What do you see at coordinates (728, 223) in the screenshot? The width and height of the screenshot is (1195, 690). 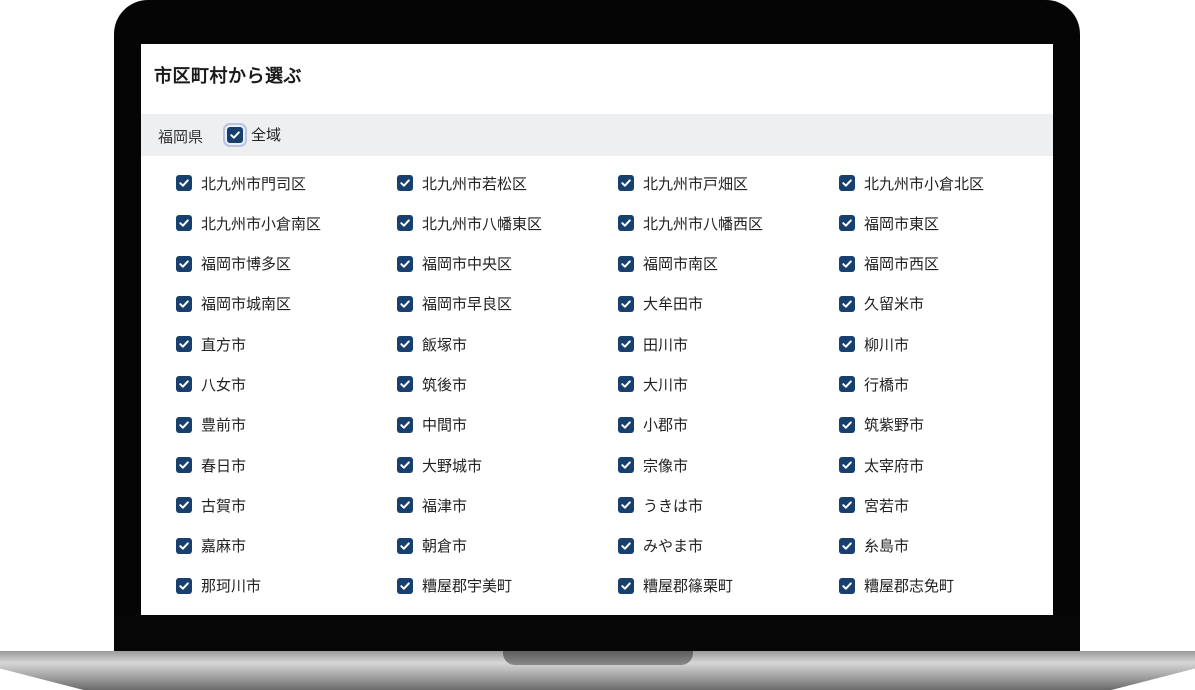 I see `city-checkbox-item: 北九州市八幡西区` at bounding box center [728, 223].